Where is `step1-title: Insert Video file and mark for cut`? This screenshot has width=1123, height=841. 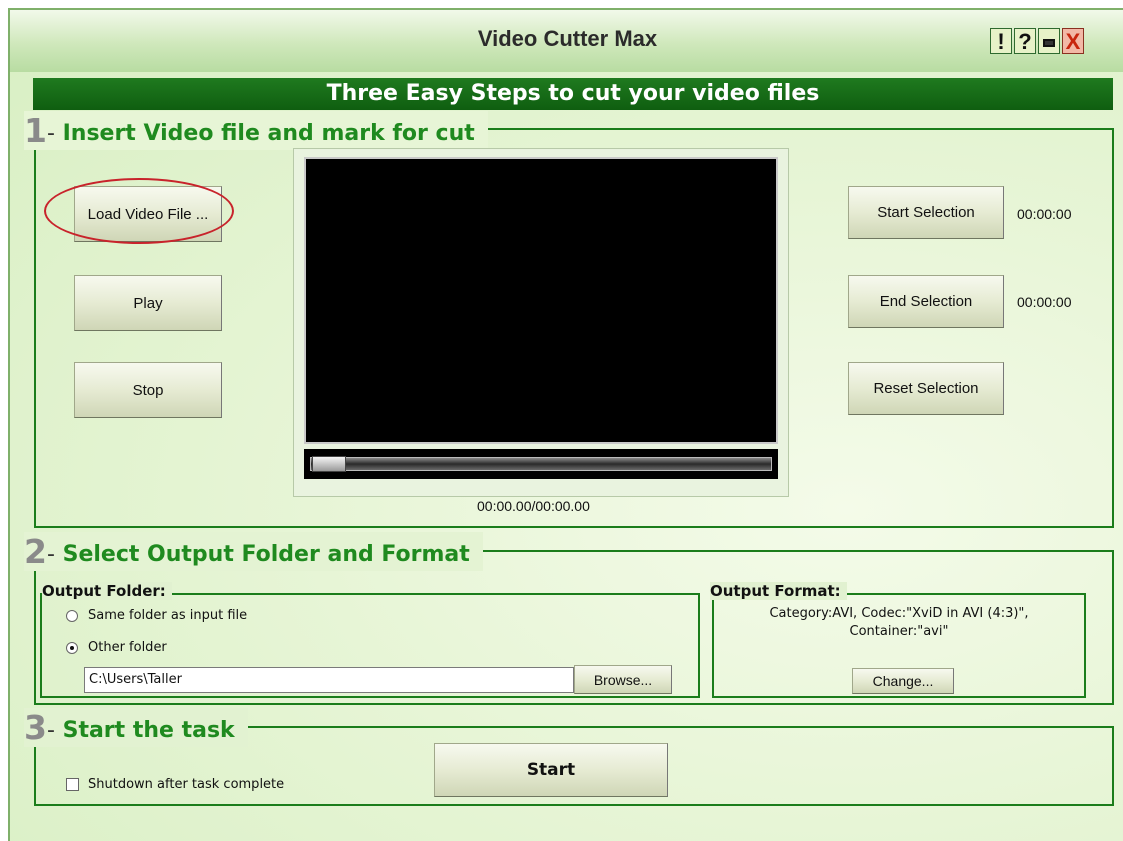
step1-title: Insert Video file and mark for cut is located at coordinates (268, 133).